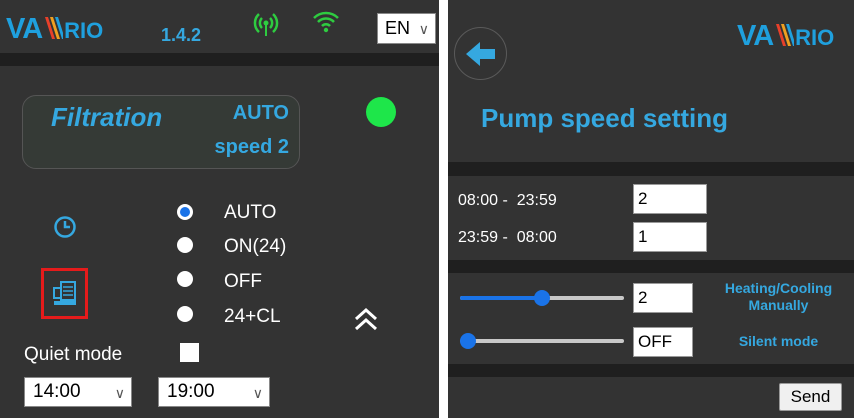  Describe the element at coordinates (185, 279) in the screenshot. I see `radio-off` at that location.